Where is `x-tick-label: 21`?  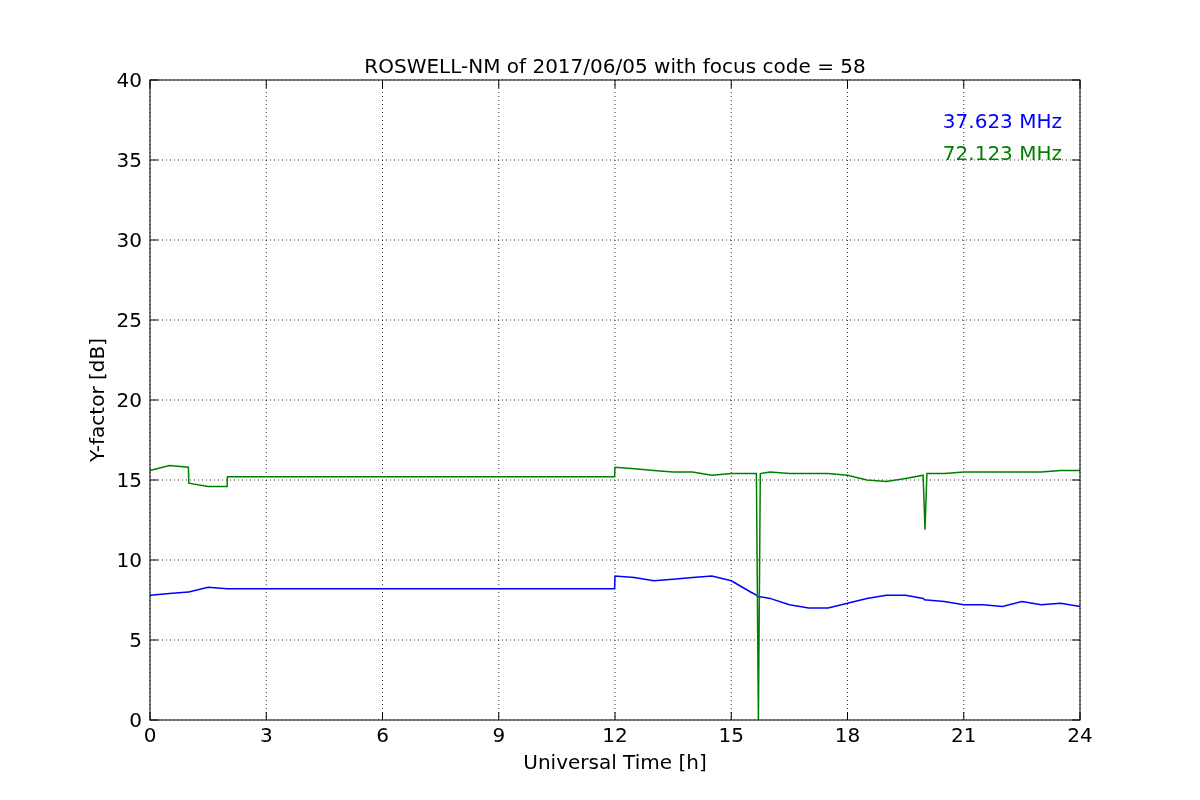
x-tick-label: 21 is located at coordinates (964, 735).